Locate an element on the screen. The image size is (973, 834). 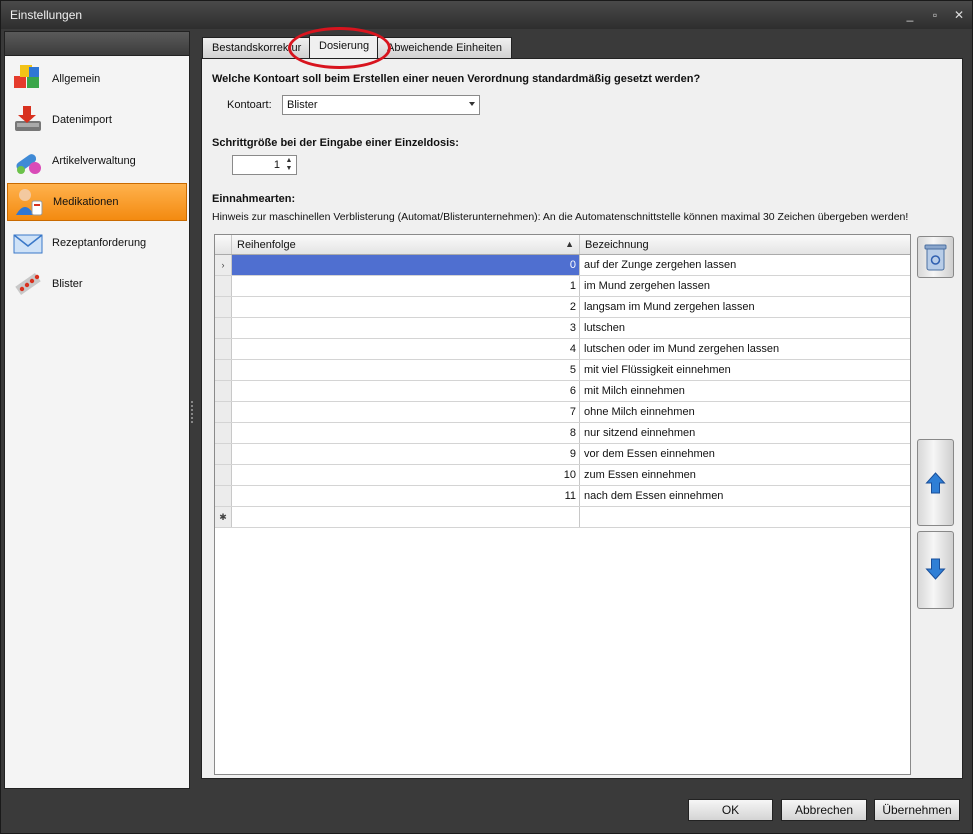
table-row: 8 nur sitzend einnehmen is located at coordinates (562, 433).